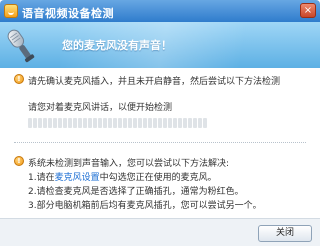  What do you see at coordinates (19, 161) in the screenshot?
I see `warning-icon: !` at bounding box center [19, 161].